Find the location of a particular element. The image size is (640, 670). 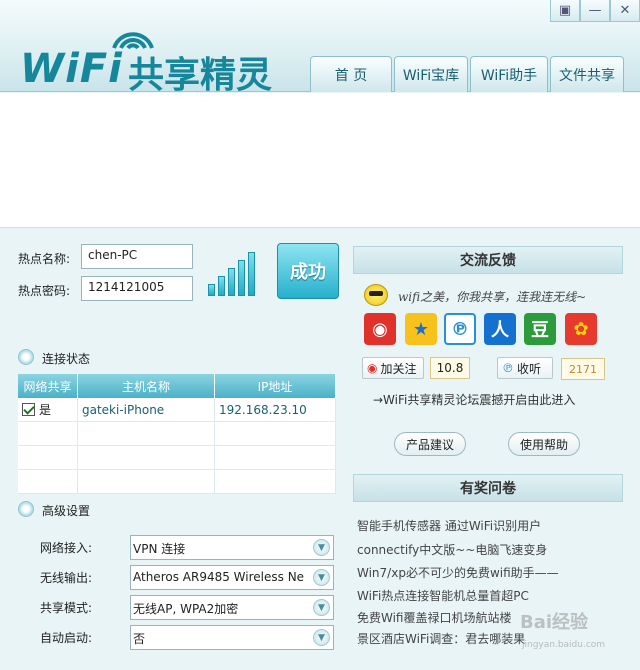

connection-table-header: 网络共享 主机名称 IP地址 is located at coordinates (177, 386).